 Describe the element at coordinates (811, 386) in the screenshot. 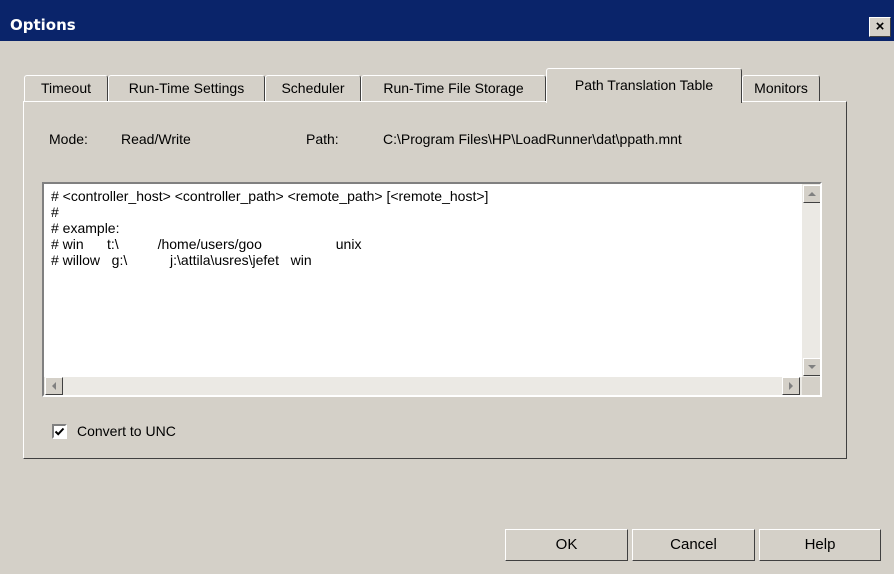

I see `scrollbar-corner` at that location.